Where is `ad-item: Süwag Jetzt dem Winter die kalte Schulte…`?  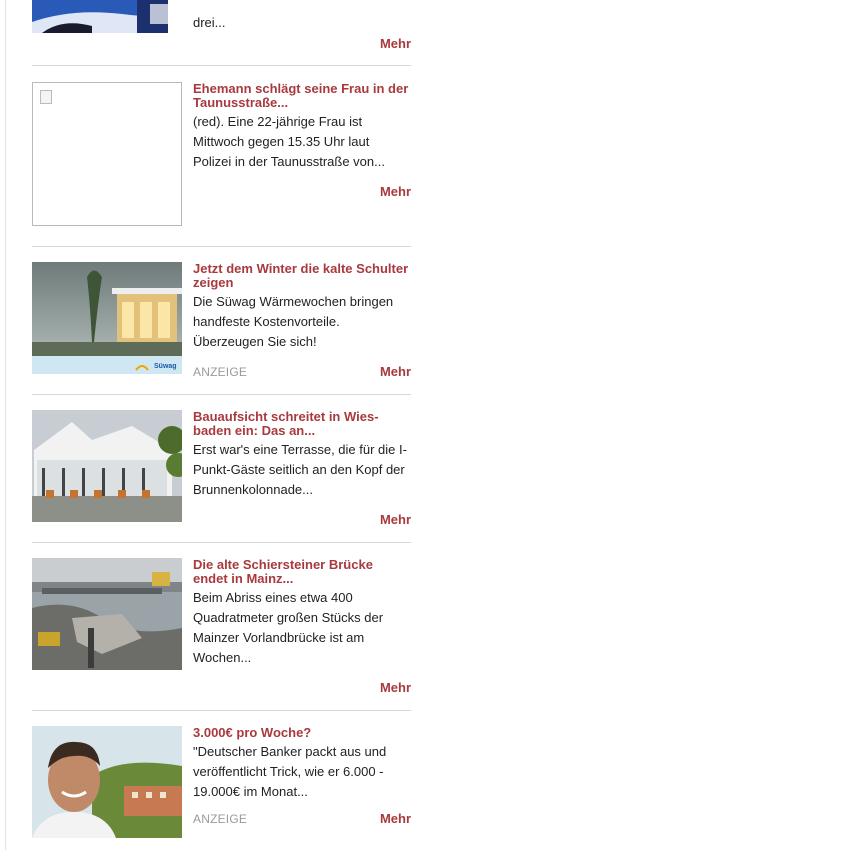
ad-item: Süwag Jetzt dem Winter die kalte Schulte… is located at coordinates (221, 321).